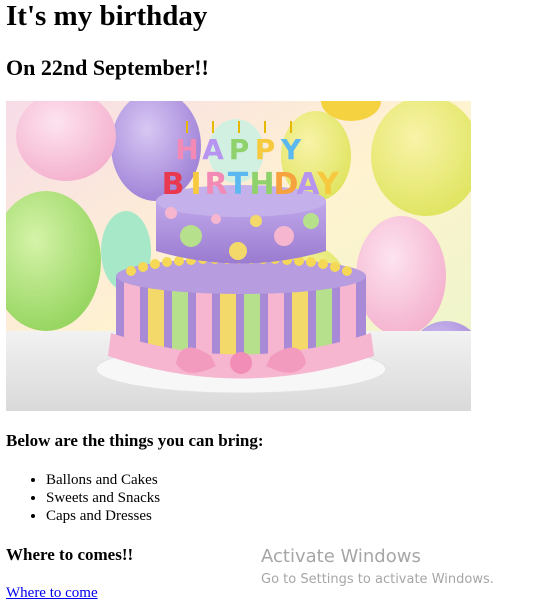  I want to click on list-item: Caps and Dresses, so click(103, 516).